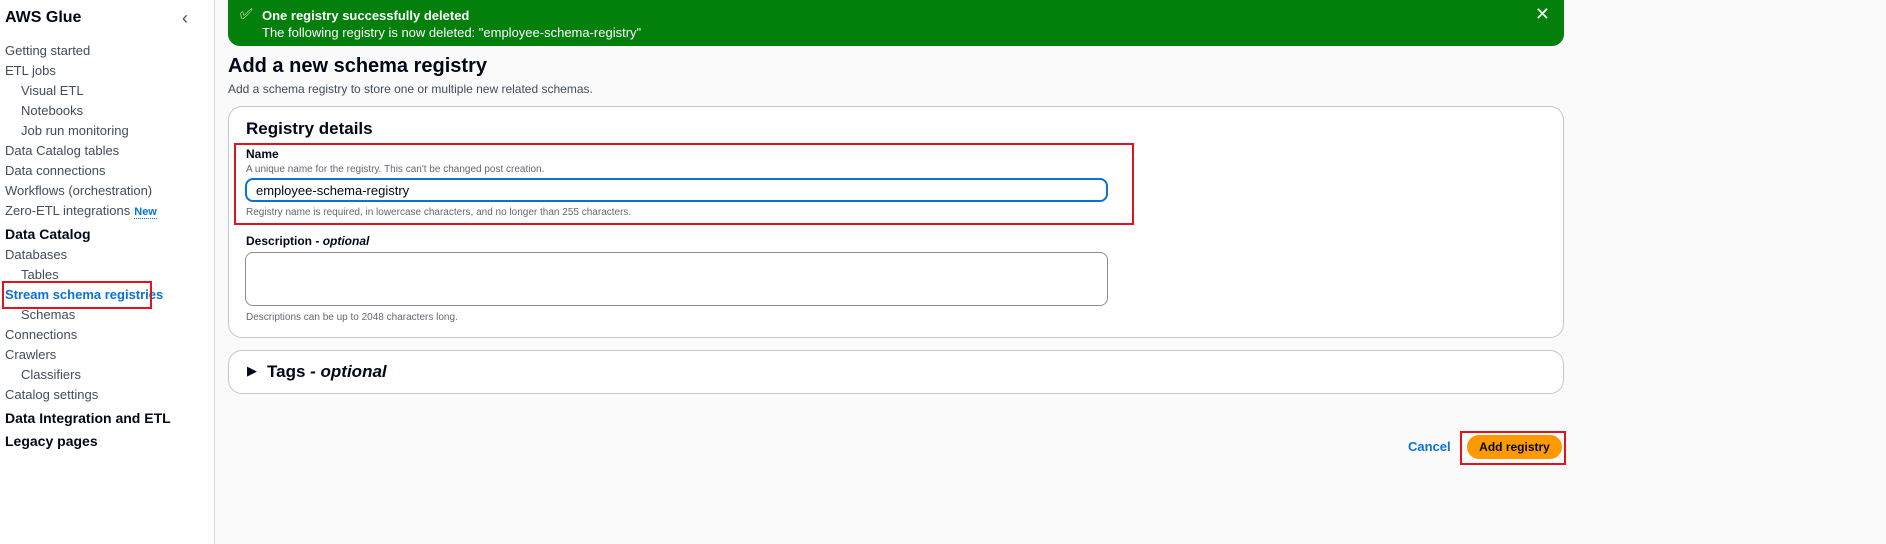  Describe the element at coordinates (366, 15) in the screenshot. I see `banner-title: One registry successfully deleted` at that location.